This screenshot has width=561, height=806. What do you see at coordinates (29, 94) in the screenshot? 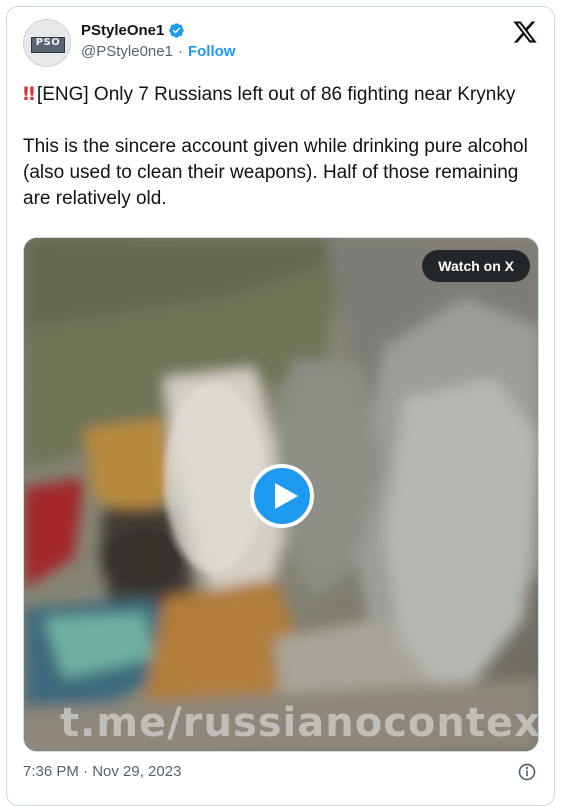
I see `double-exclamation-emoji: ‼` at bounding box center [29, 94].